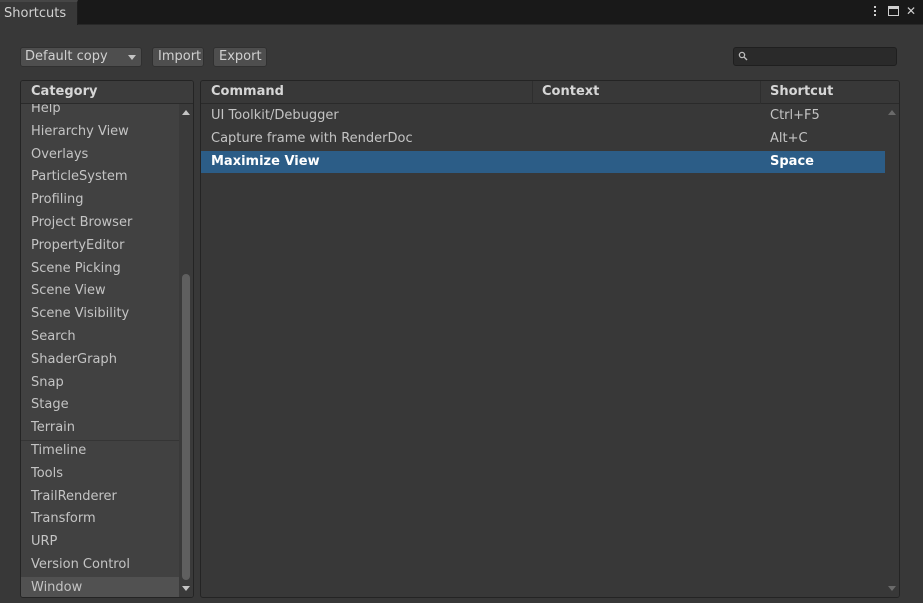 The image size is (923, 603). What do you see at coordinates (101, 177) in the screenshot?
I see `category-item: ParticleSystem` at bounding box center [101, 177].